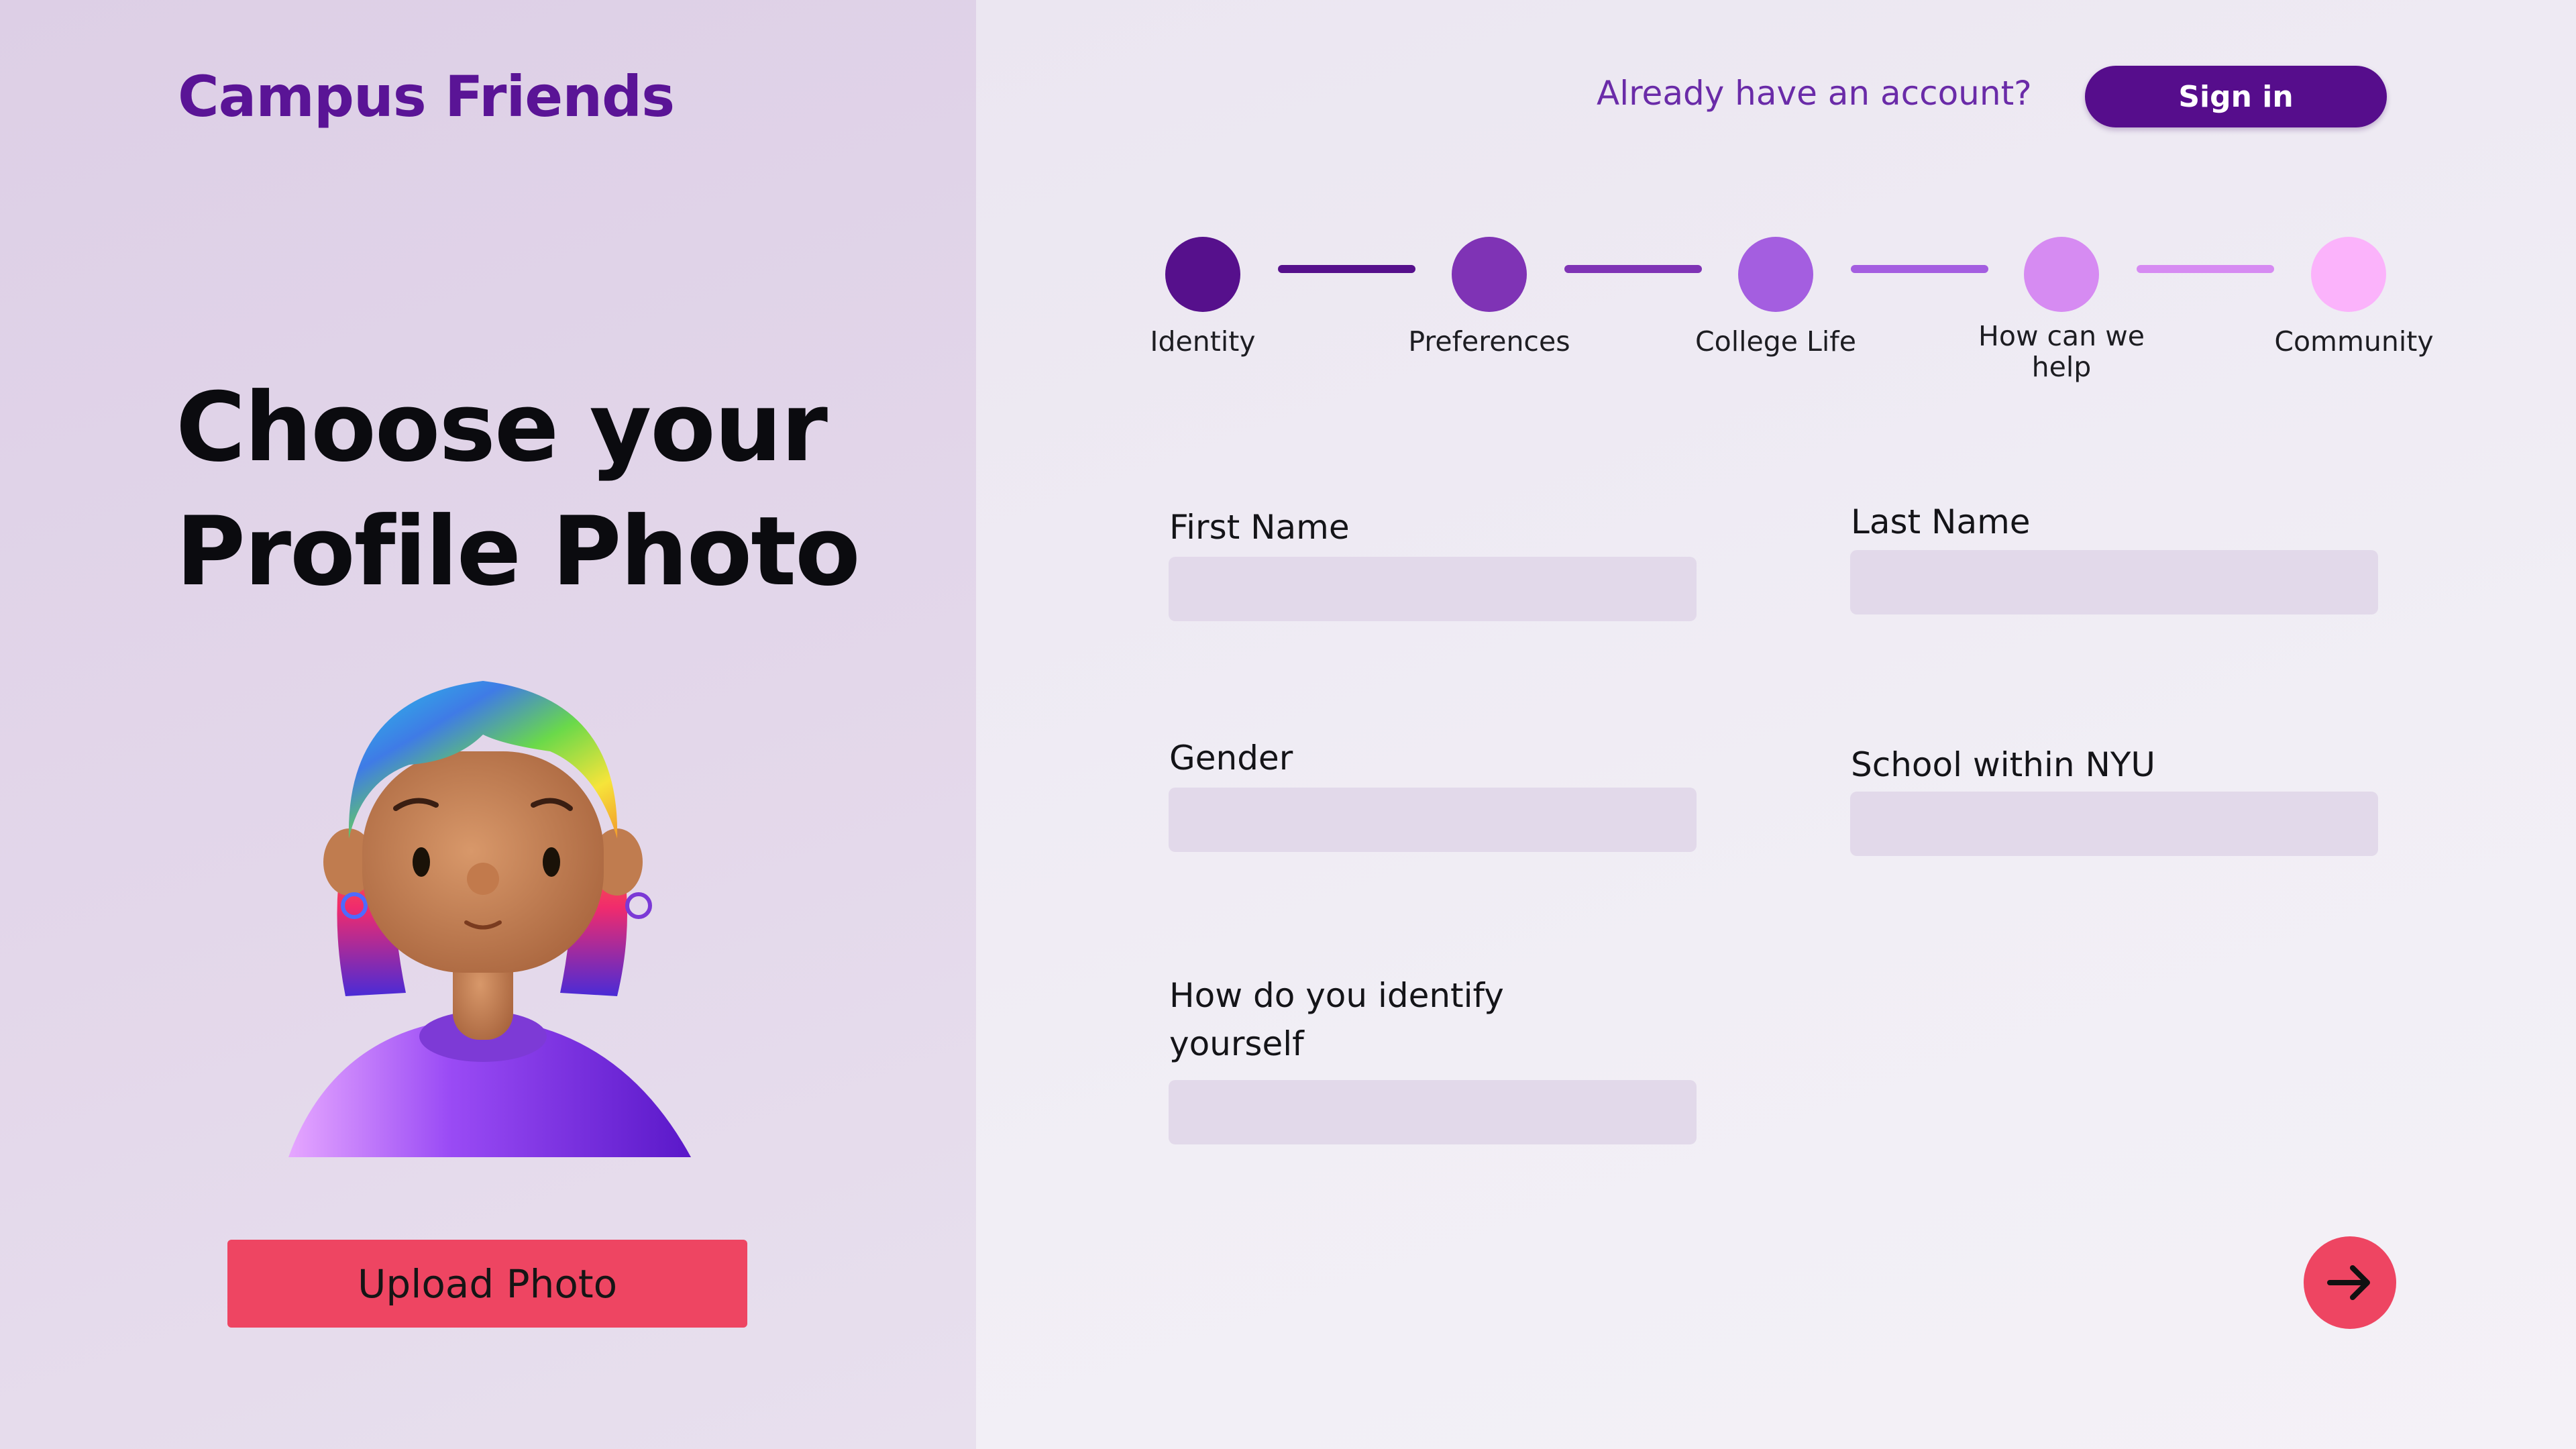 This screenshot has width=2576, height=1449. What do you see at coordinates (487, 1284) in the screenshot?
I see `upload-photo-button: Upload Photo` at bounding box center [487, 1284].